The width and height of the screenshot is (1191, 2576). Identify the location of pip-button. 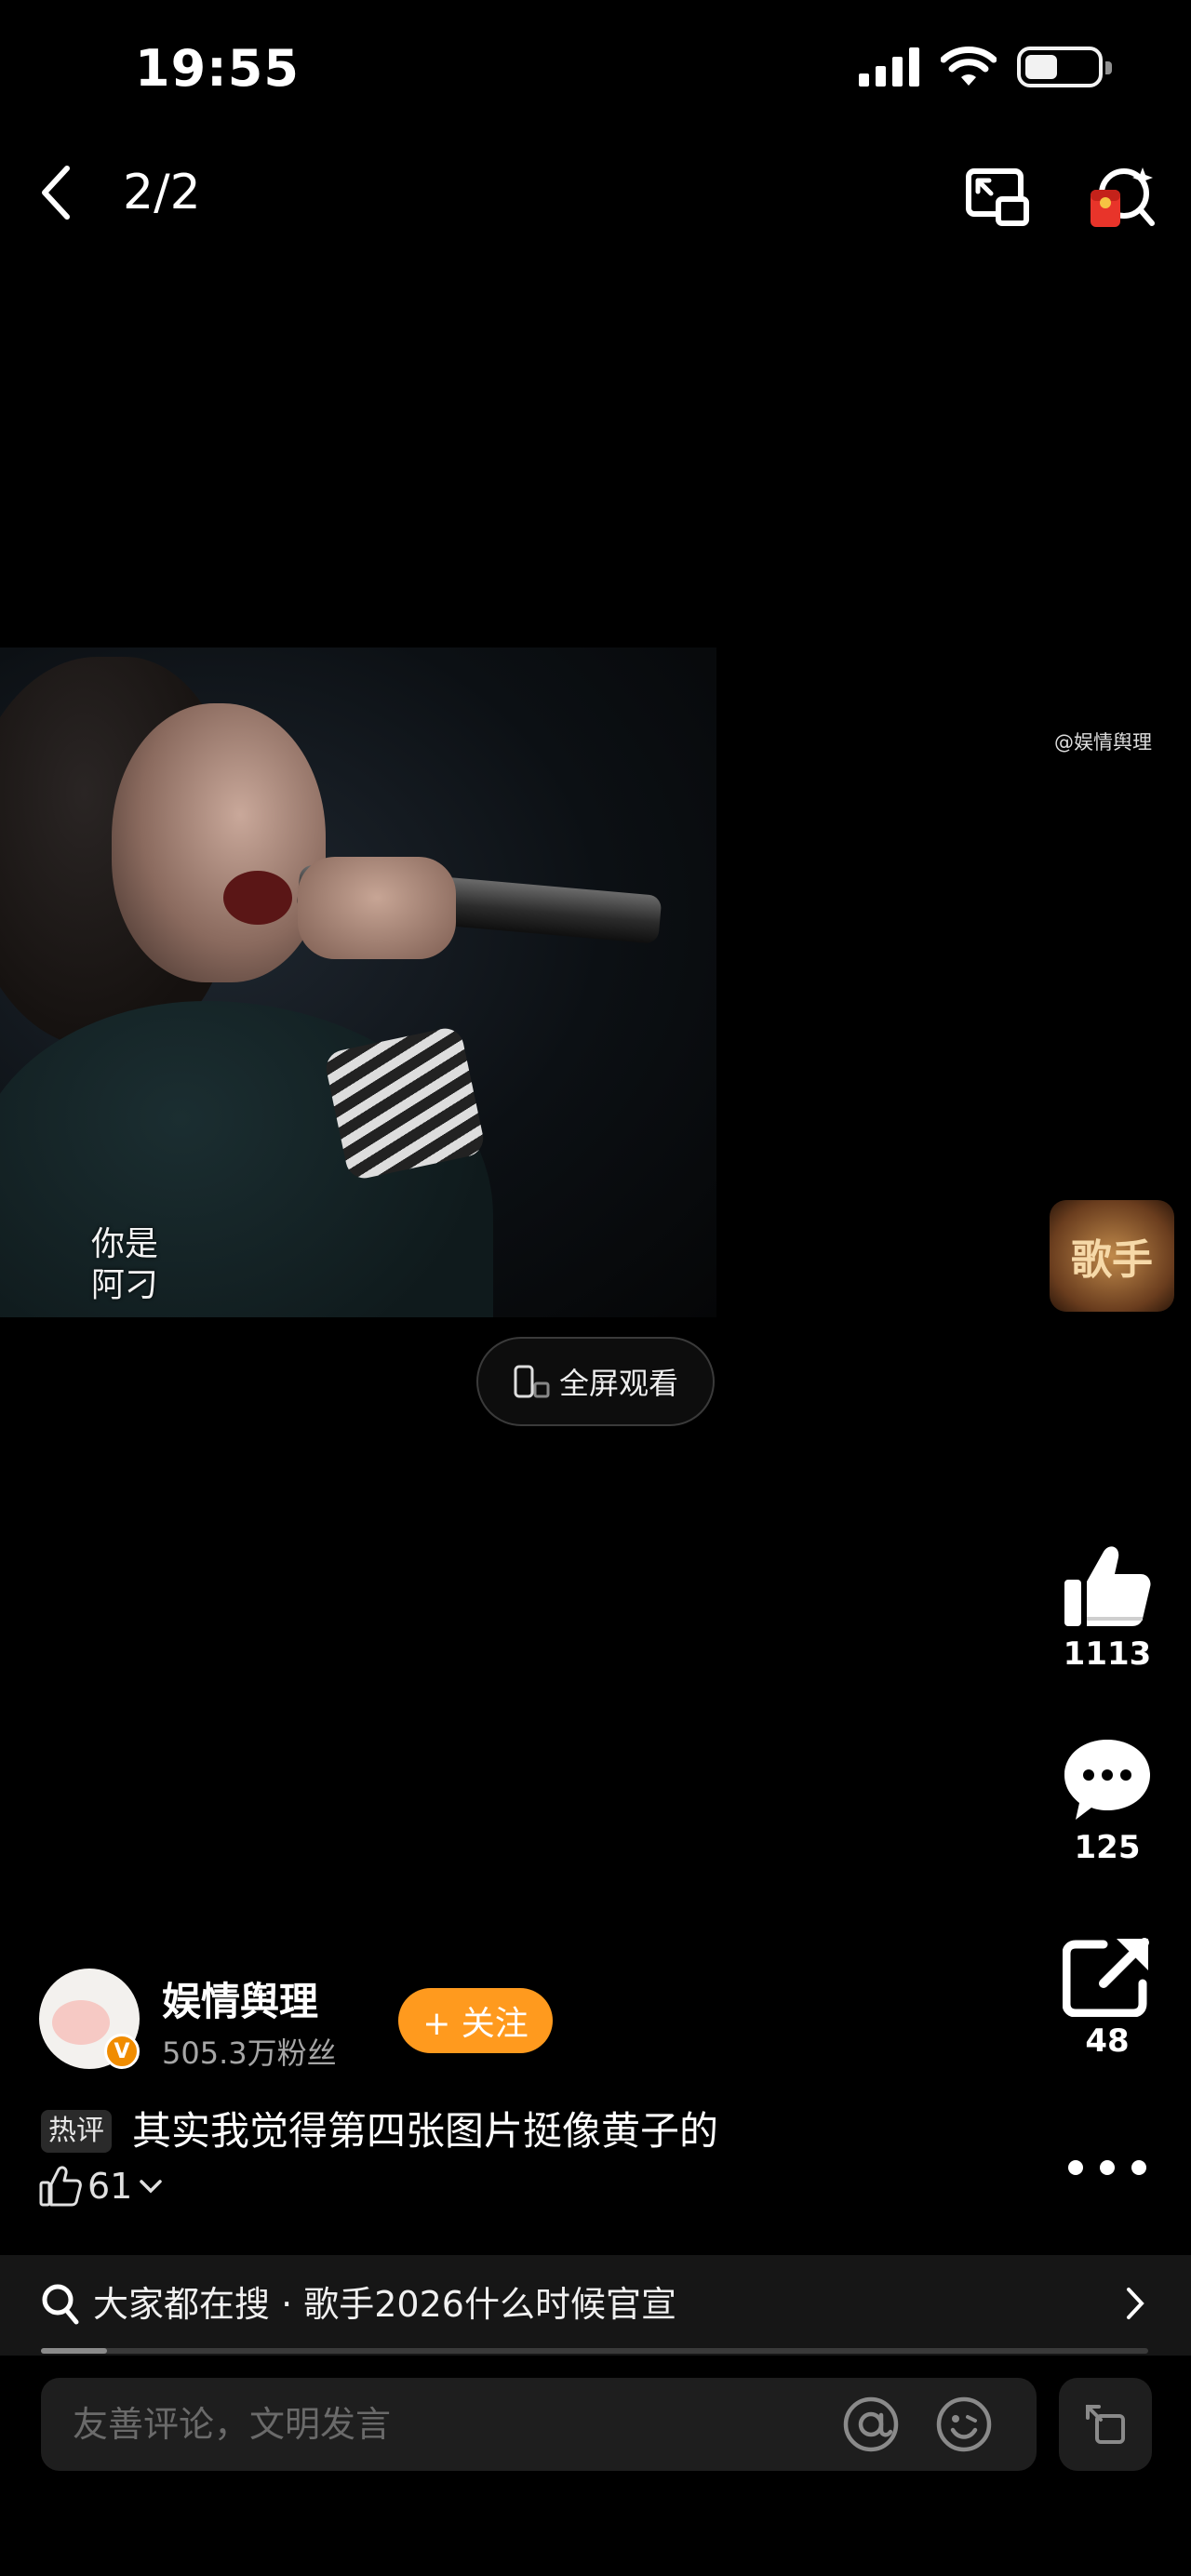
(997, 197).